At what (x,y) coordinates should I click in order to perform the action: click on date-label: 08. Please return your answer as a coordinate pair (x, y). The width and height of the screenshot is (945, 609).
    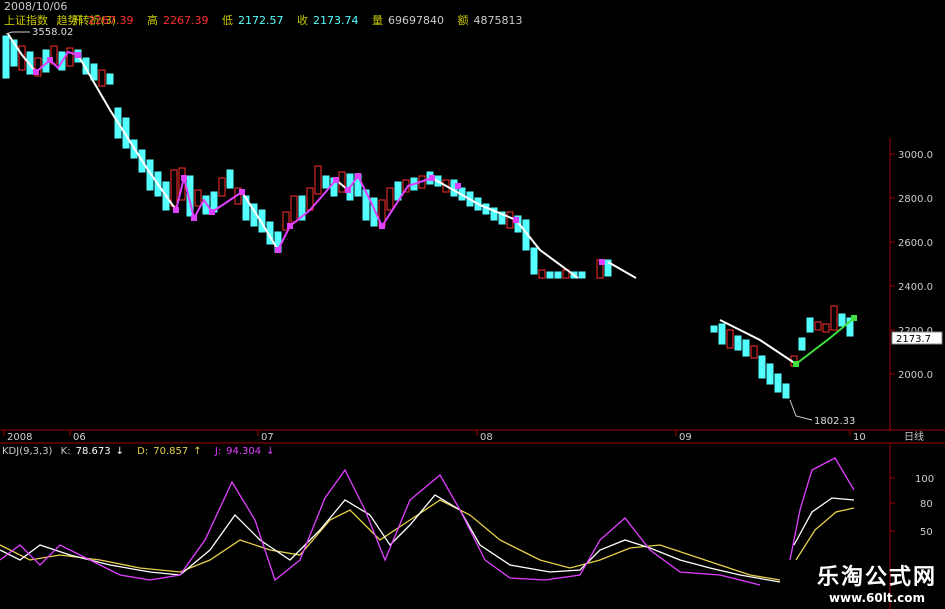
    Looking at the image, I should click on (486, 437).